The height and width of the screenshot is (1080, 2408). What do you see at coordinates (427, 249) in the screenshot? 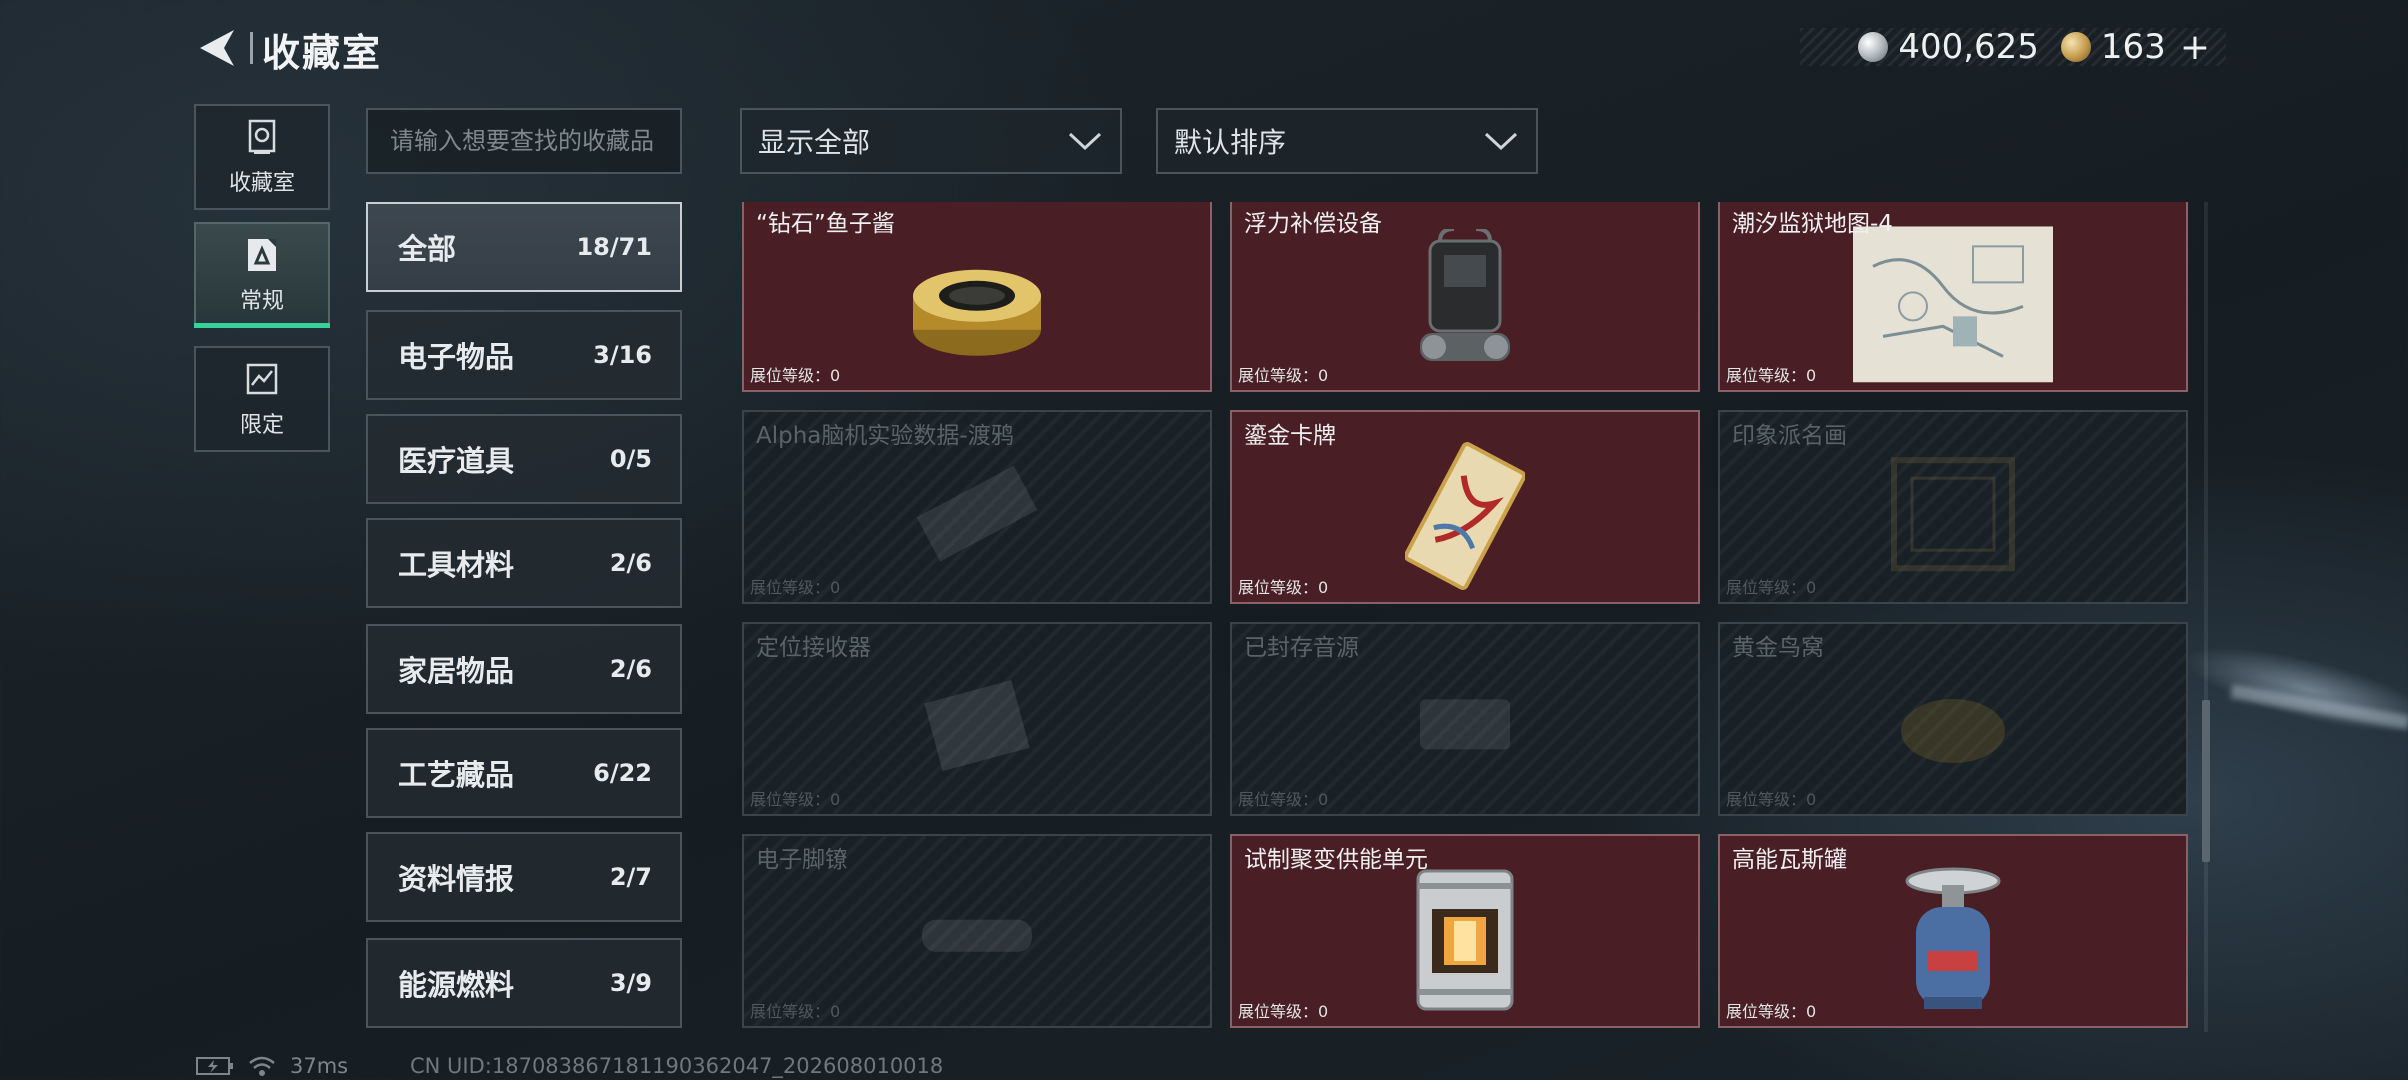
I see `category-name: 全部` at bounding box center [427, 249].